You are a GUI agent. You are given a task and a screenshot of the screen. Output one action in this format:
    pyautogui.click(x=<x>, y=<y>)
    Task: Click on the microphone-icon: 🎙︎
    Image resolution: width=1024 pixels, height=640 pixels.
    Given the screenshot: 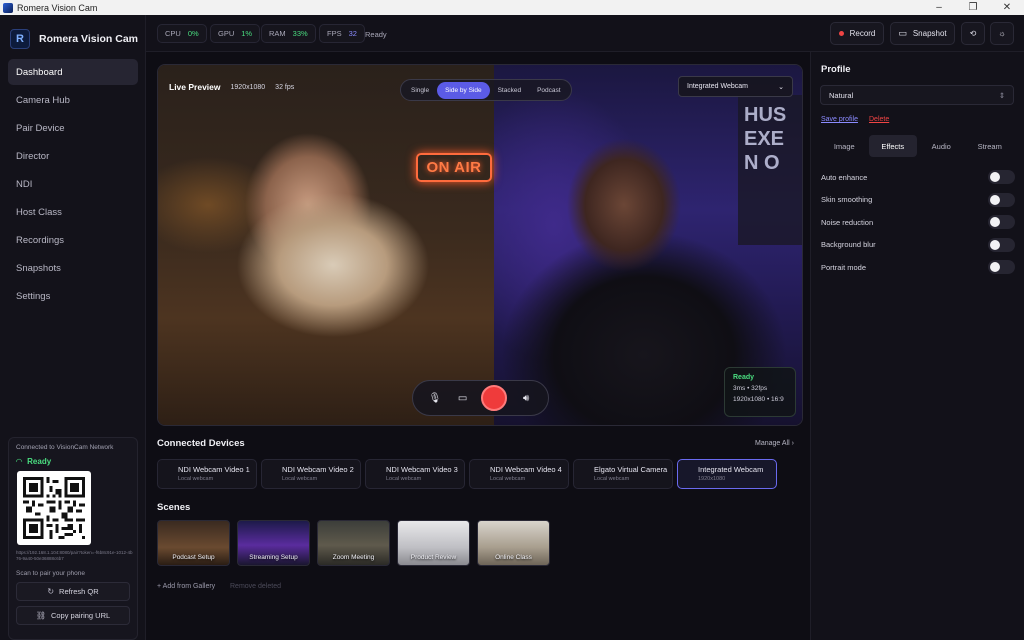 What is the action you would take?
    pyautogui.click(x=435, y=398)
    